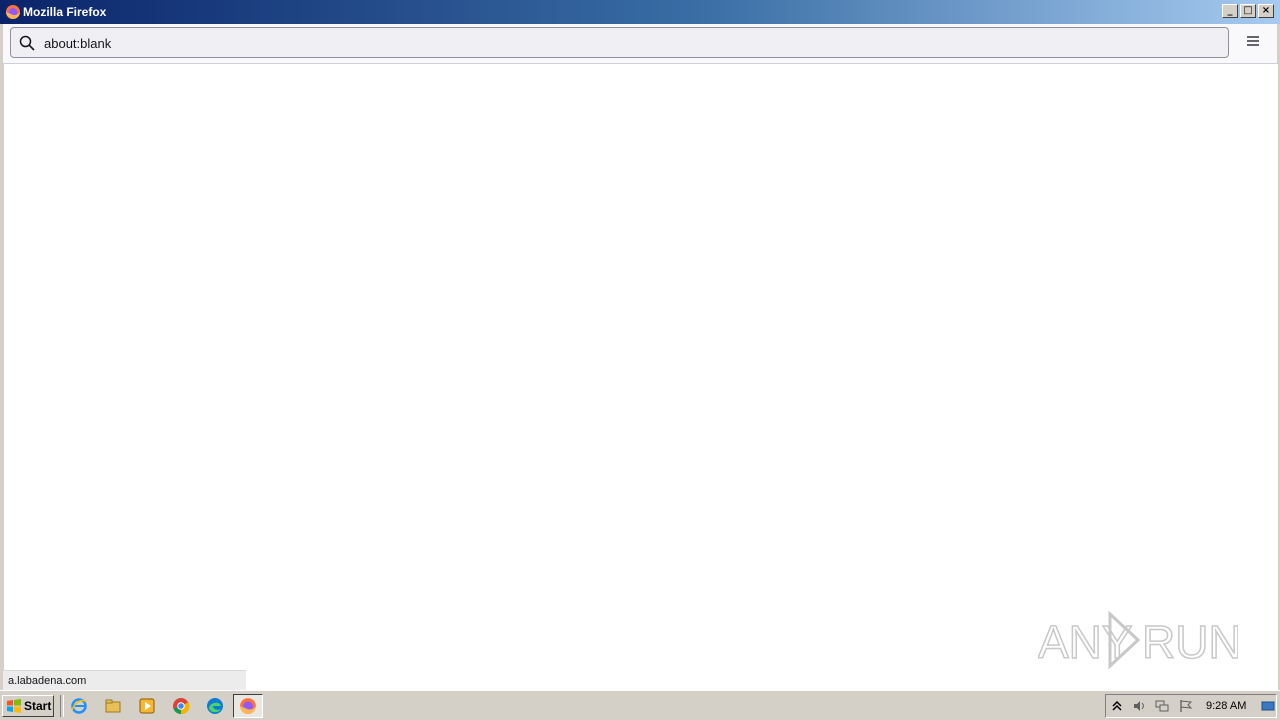 The width and height of the screenshot is (1280, 720). Describe the element at coordinates (619, 42) in the screenshot. I see `url-bar: about:blank` at that location.